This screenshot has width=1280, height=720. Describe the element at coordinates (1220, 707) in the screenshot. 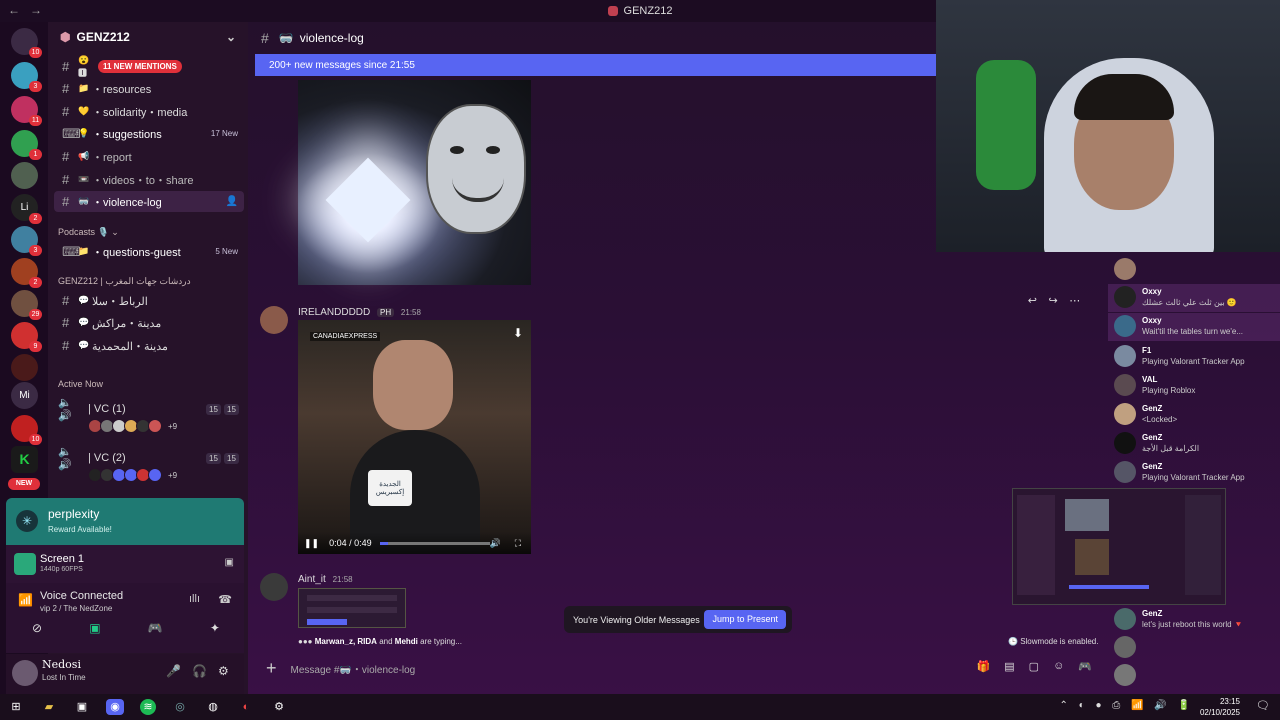

I see `taskbar-clock: 23:15 02/10/2025` at that location.